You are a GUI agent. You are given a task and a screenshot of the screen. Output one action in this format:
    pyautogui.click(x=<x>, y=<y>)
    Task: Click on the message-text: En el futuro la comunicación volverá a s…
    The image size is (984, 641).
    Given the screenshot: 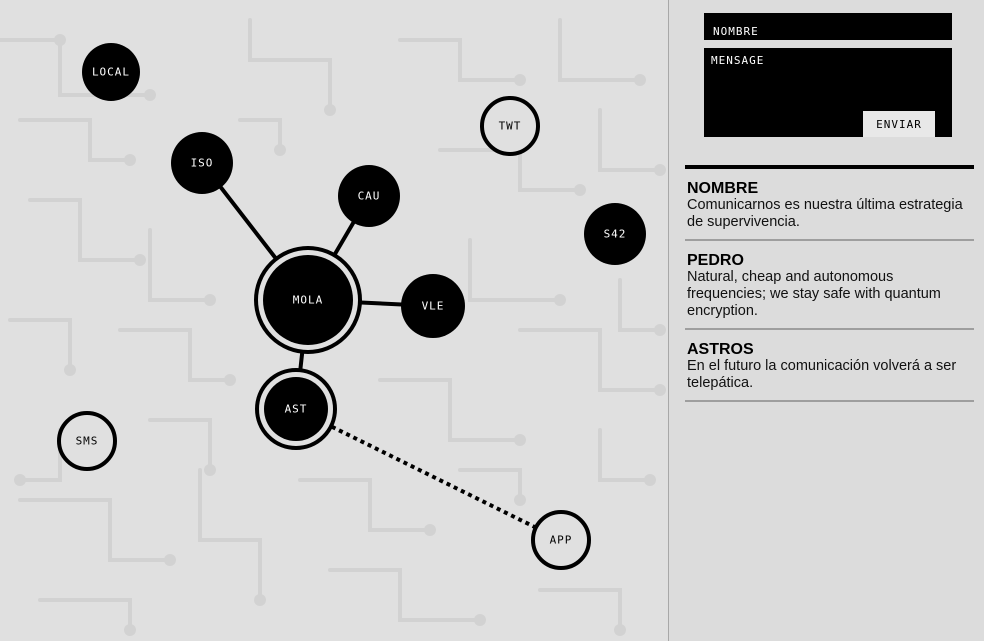 What is the action you would take?
    pyautogui.click(x=822, y=374)
    